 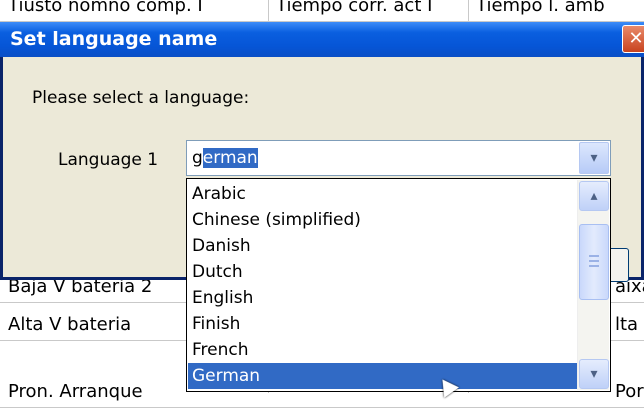 I want to click on table-cell: lta, so click(x=627, y=324).